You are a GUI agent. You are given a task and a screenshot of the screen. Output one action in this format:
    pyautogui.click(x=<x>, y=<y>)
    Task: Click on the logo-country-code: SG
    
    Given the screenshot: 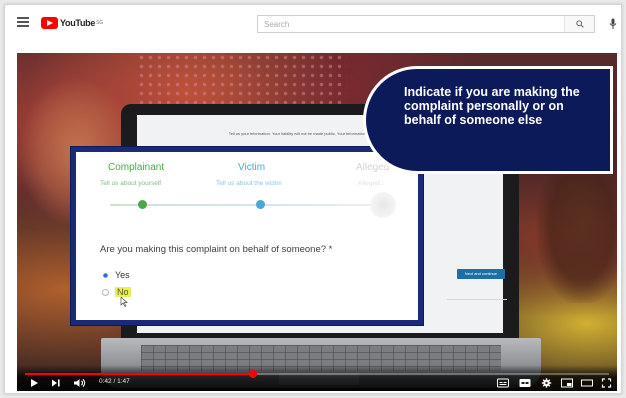 What is the action you would take?
    pyautogui.click(x=100, y=23)
    